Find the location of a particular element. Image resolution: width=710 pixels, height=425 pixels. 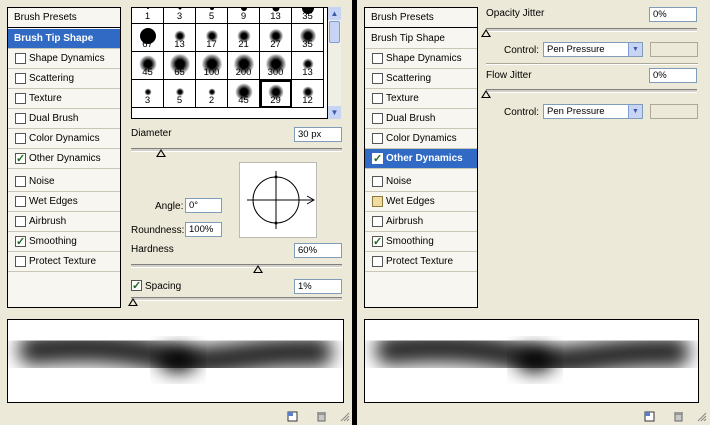

brush-shape-crosshair-icon is located at coordinates (278, 200).